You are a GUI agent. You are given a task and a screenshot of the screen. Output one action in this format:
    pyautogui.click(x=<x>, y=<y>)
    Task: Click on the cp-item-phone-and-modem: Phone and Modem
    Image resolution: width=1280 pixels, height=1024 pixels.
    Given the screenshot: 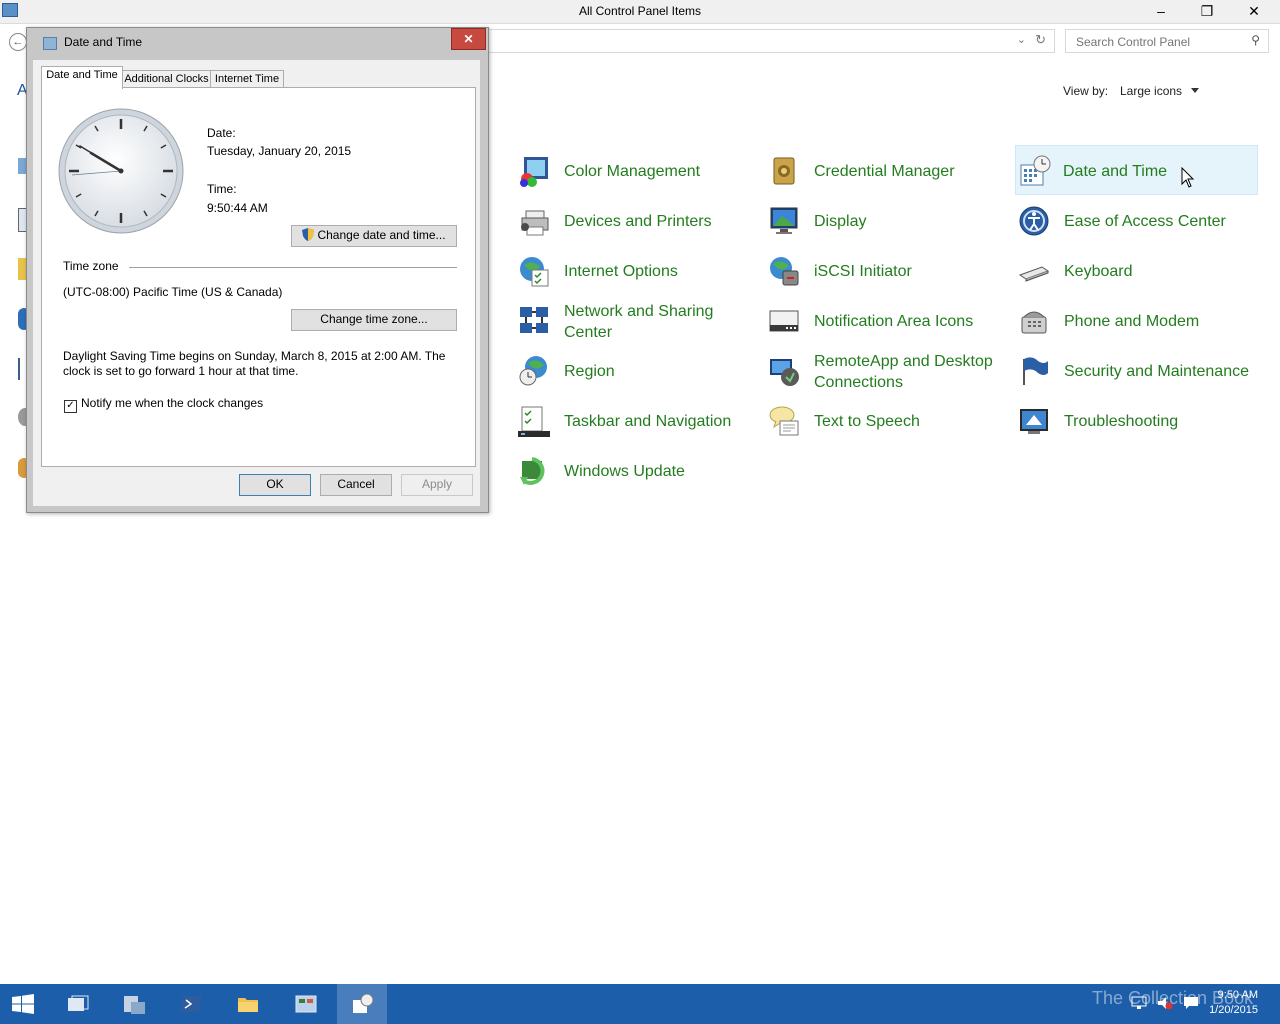 What is the action you would take?
    pyautogui.click(x=1138, y=320)
    